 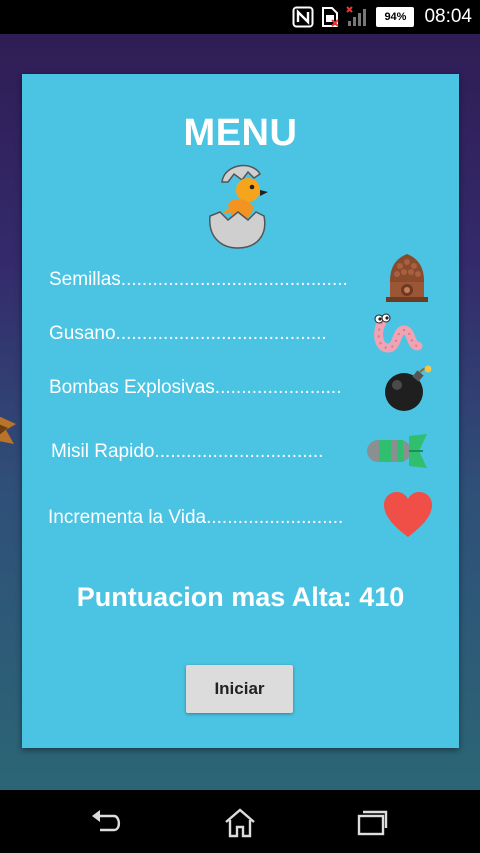 I want to click on signal-icon, so click(x=358, y=17).